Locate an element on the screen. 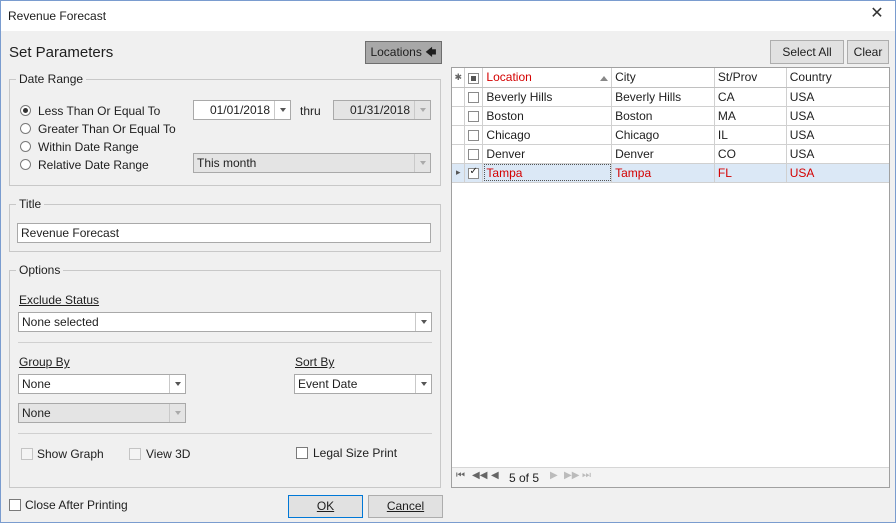 The height and width of the screenshot is (523, 896). cancel-label: Cancel is located at coordinates (405, 506).